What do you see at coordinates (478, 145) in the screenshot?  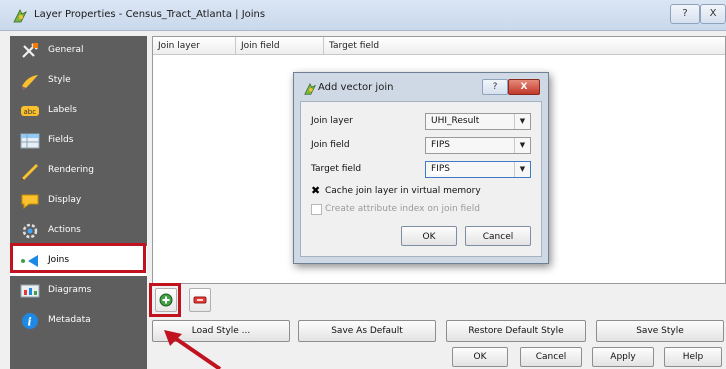 I see `join-field-combo: FIPS ▼` at bounding box center [478, 145].